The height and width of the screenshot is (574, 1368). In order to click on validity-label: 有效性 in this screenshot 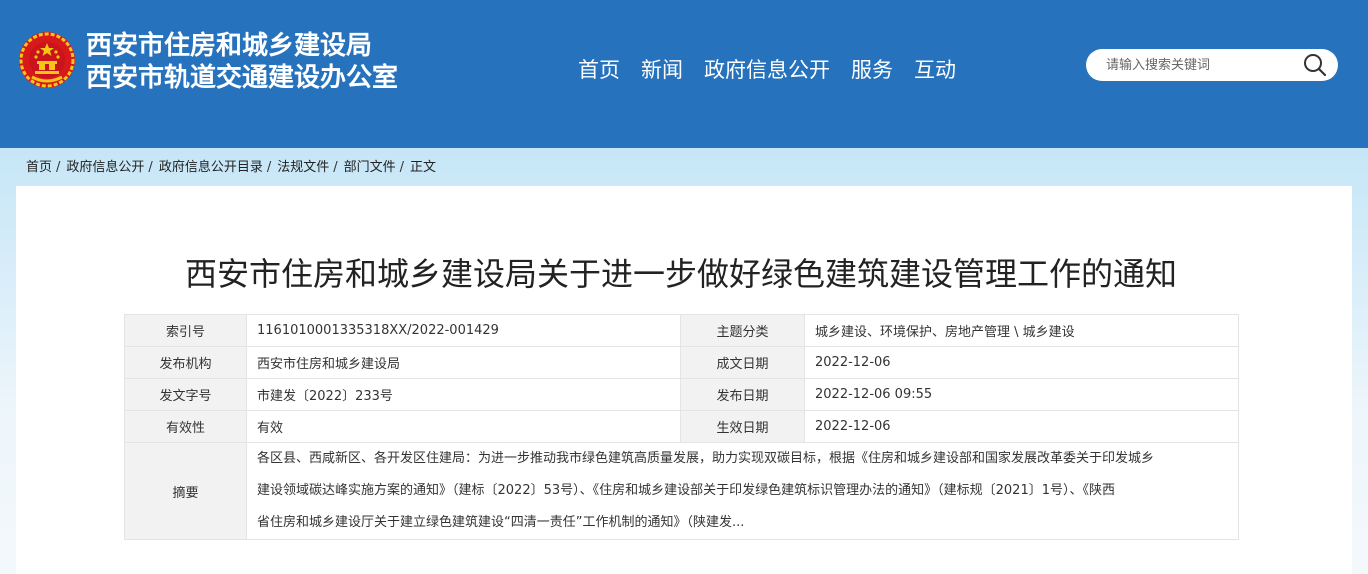, I will do `click(185, 426)`.